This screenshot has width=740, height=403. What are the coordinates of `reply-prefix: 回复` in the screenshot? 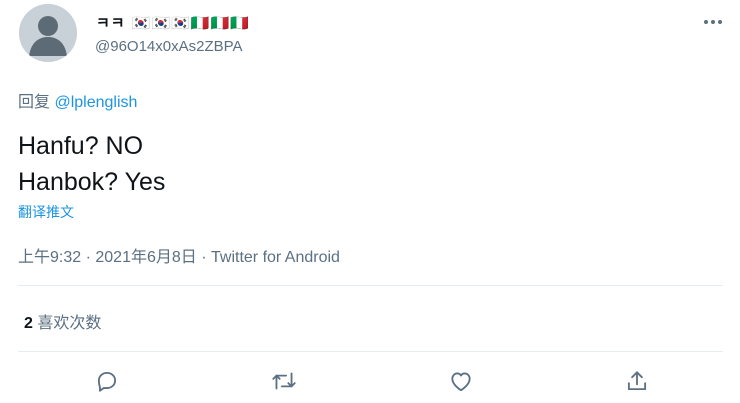 It's located at (36, 102).